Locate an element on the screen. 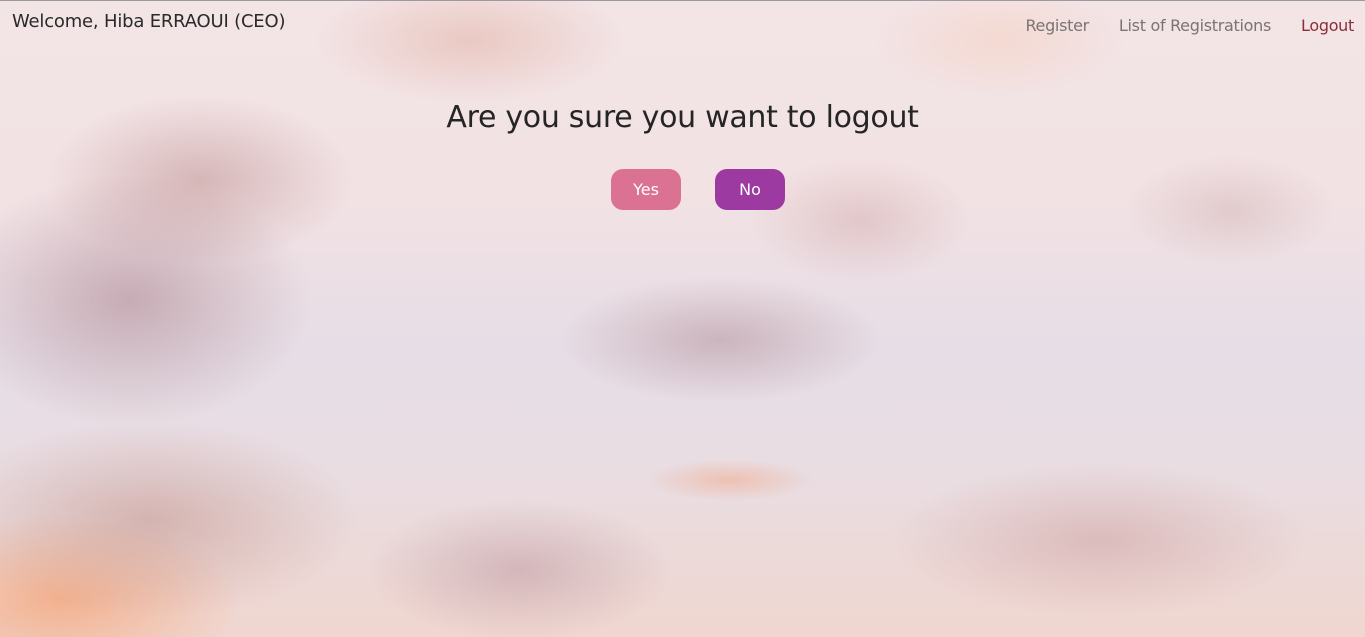 The width and height of the screenshot is (1365, 637). no-button: No is located at coordinates (750, 189).